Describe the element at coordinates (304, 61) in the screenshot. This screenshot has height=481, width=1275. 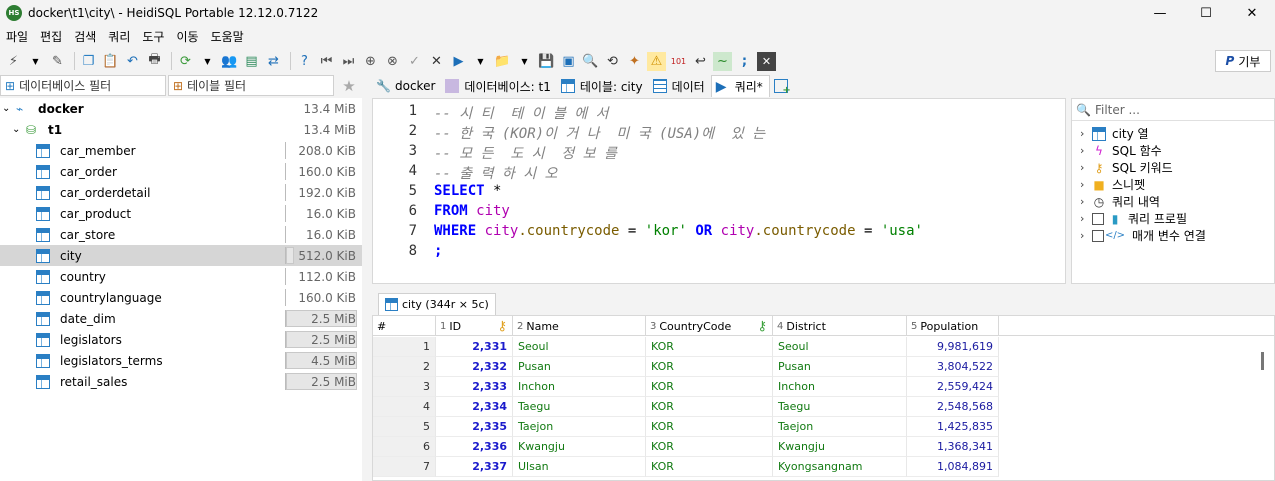
I see `help-icon: ?` at that location.